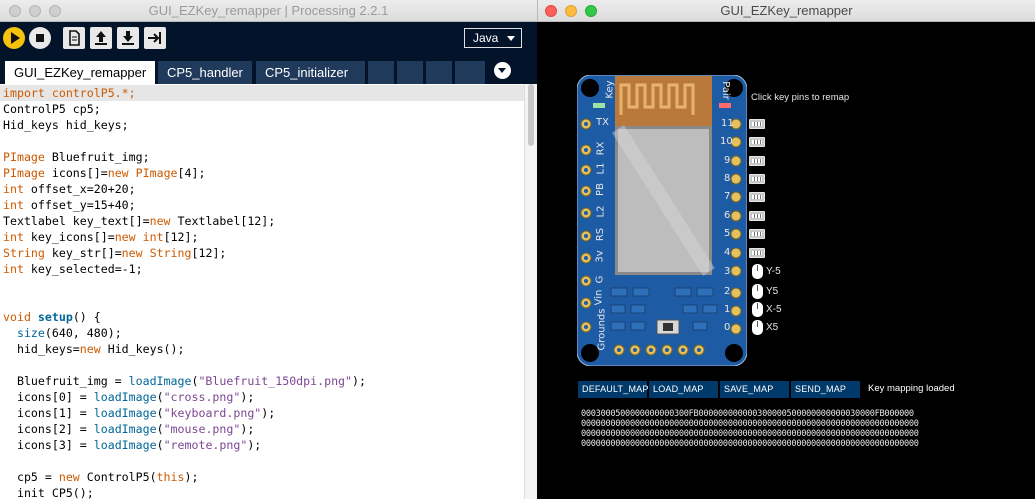 The width and height of the screenshot is (1035, 499). I want to click on pin-7-label: 7, so click(727, 196).